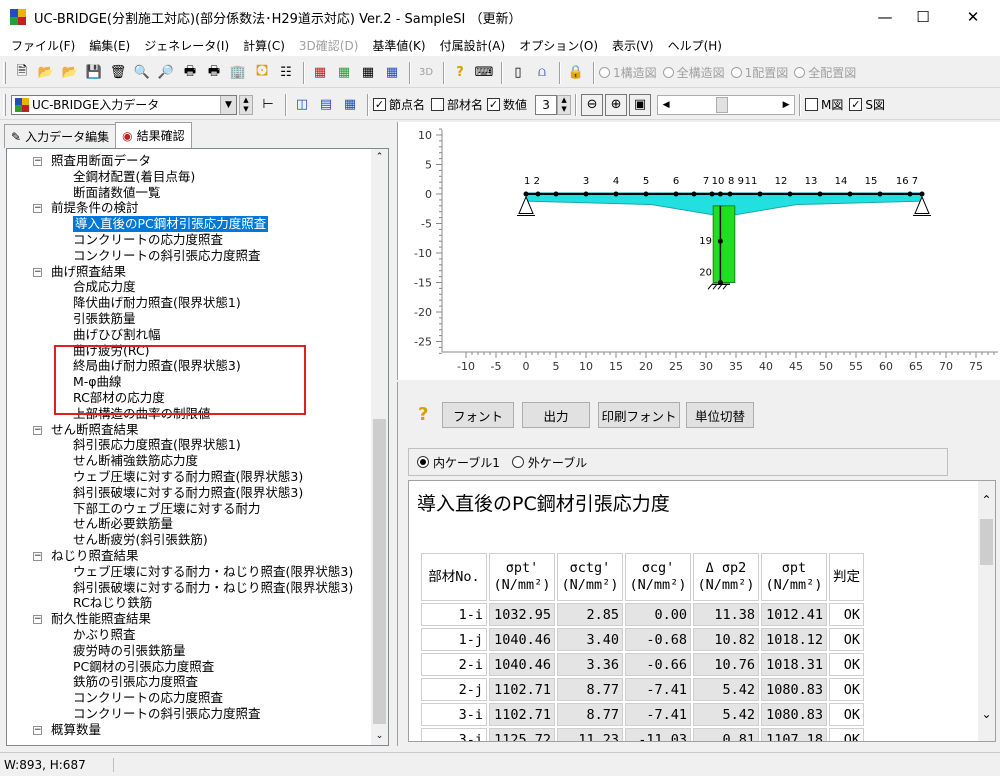 This screenshot has width=1000, height=776. What do you see at coordinates (153, 135) in the screenshot?
I see `tab-result-check: ◉ 結果確認` at bounding box center [153, 135].